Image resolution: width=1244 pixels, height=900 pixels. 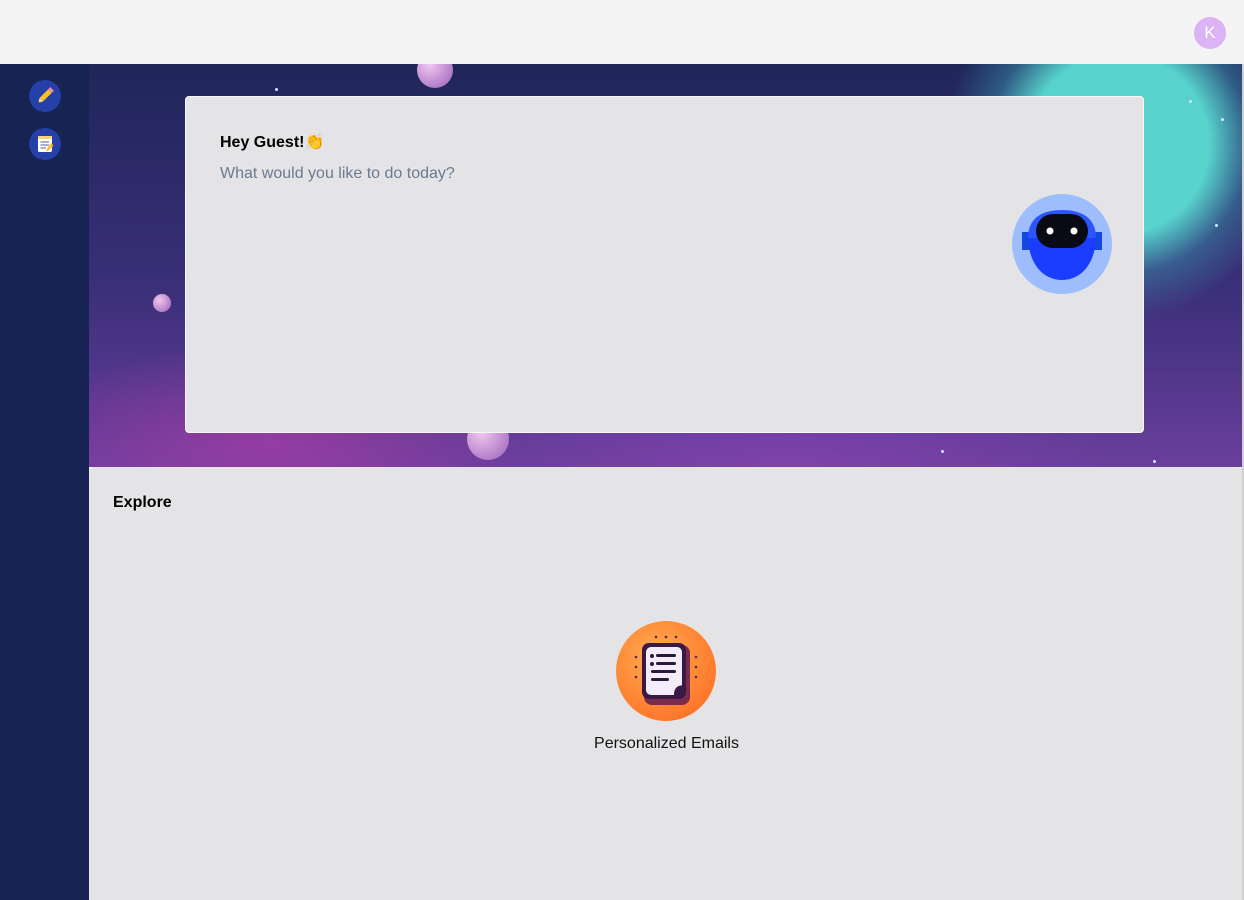 I want to click on greeting-title: Hey Guest!👏, so click(x=272, y=142).